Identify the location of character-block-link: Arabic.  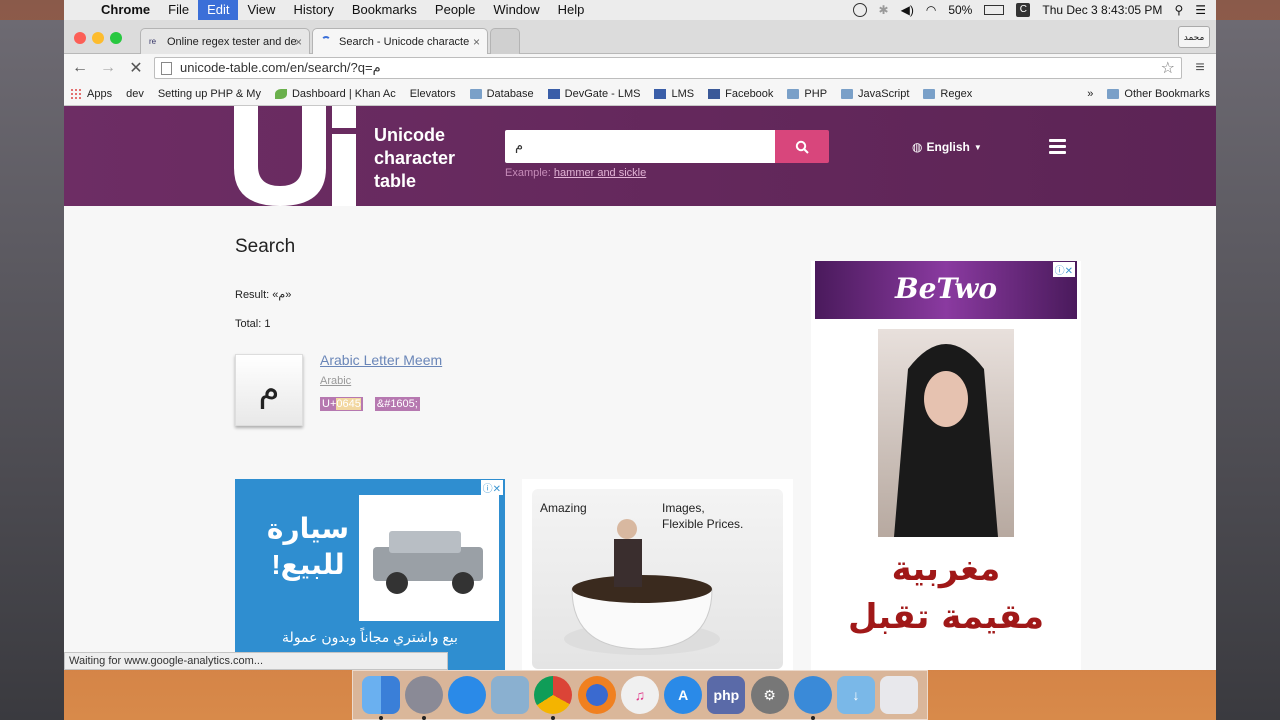
(335, 381).